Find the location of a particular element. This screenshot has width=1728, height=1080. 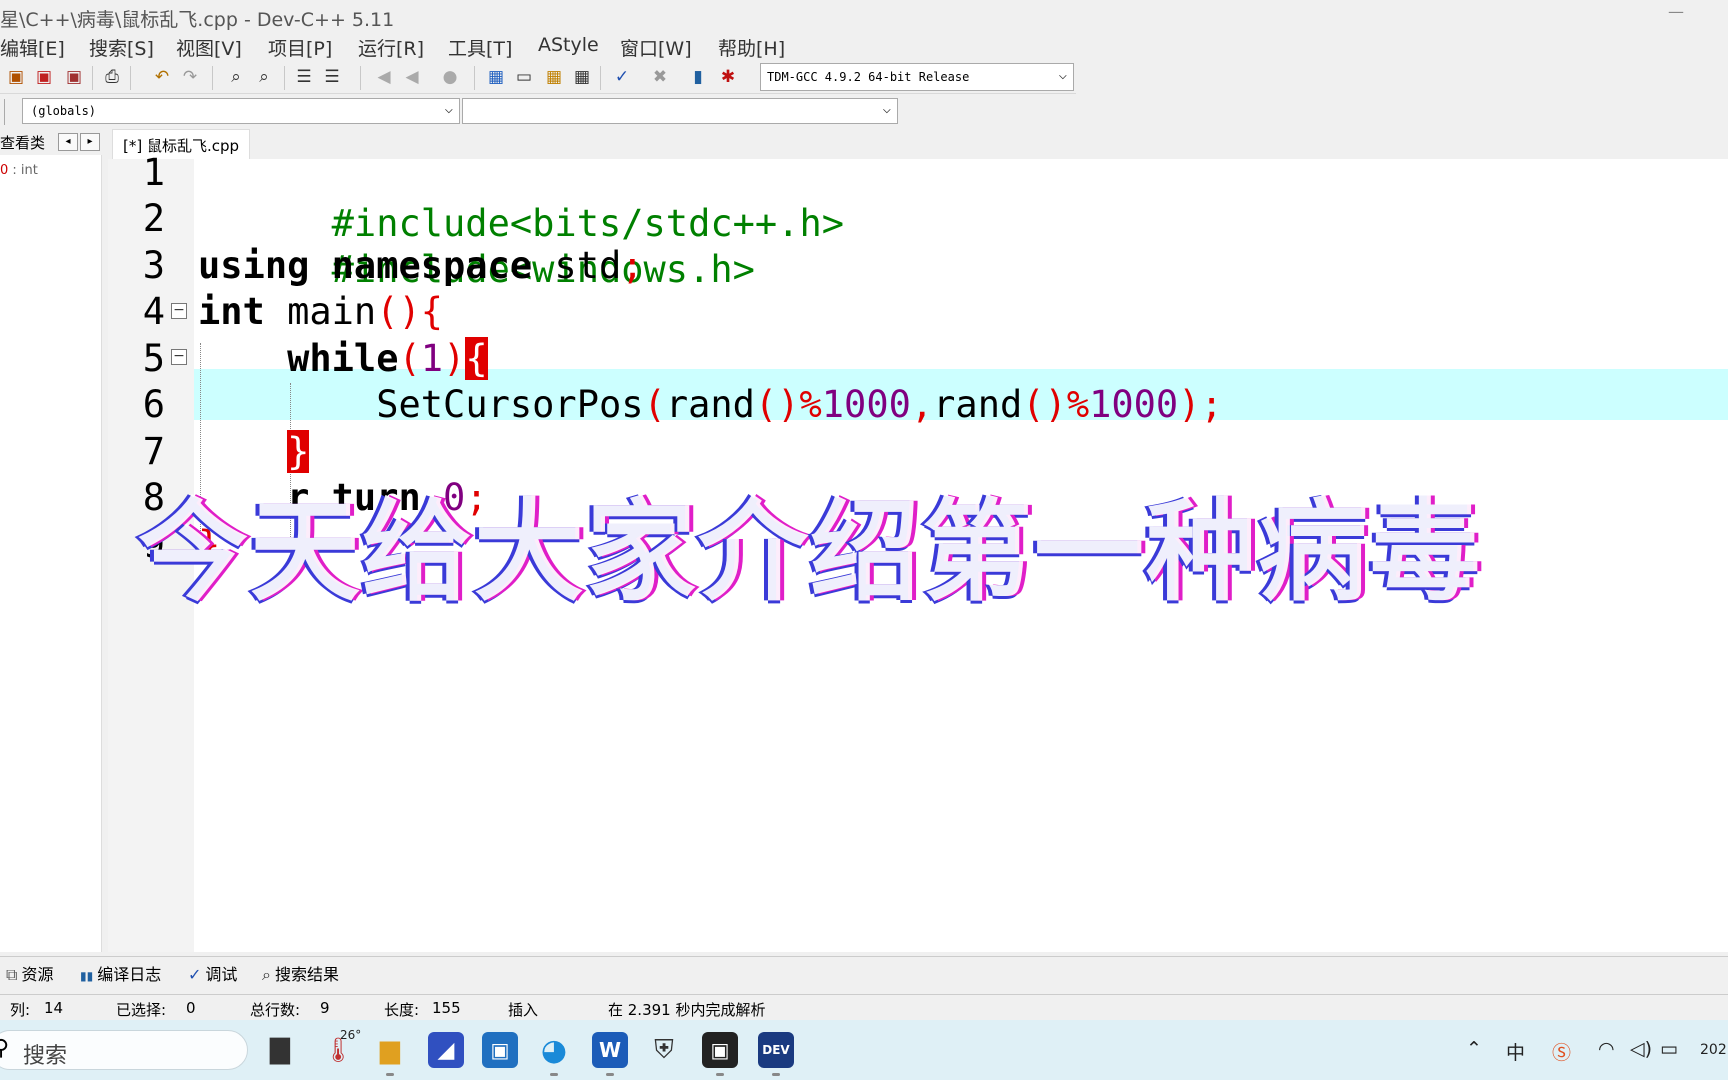

matched-brace: { is located at coordinates (476, 358).